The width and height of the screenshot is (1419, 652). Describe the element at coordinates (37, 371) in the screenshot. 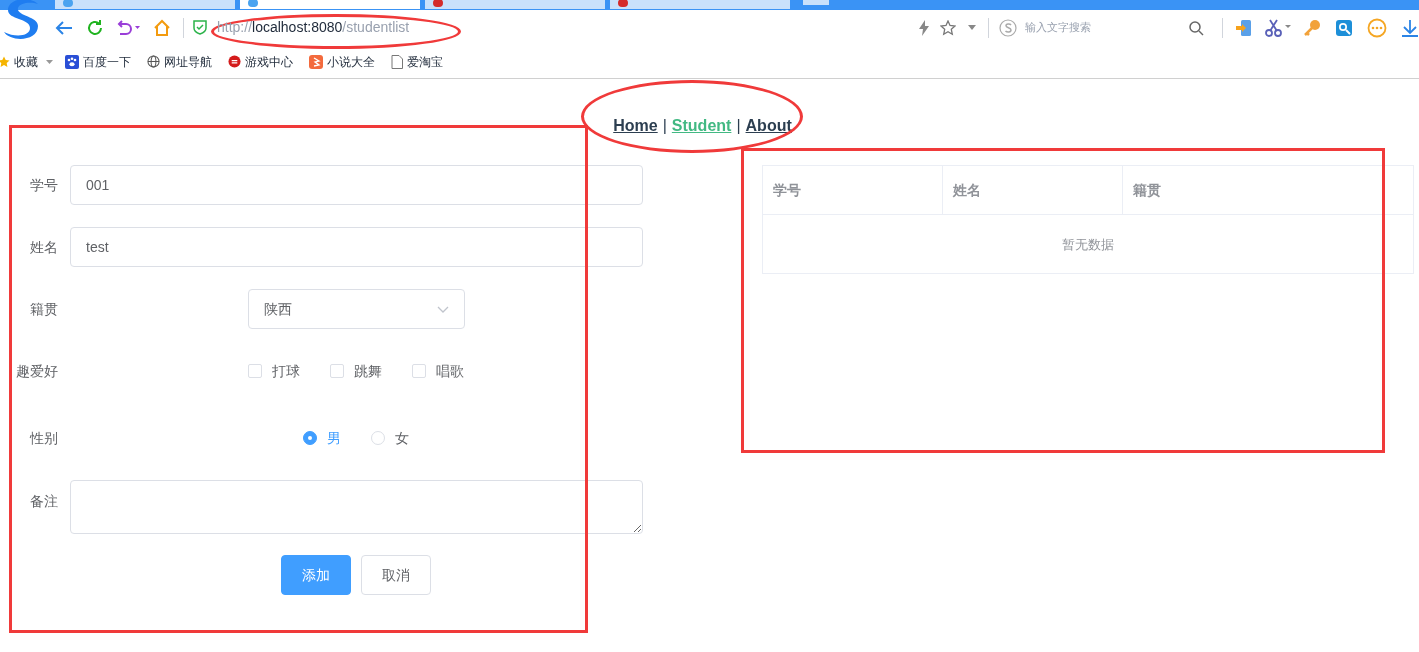

I see `field-label: 趣爱好` at that location.